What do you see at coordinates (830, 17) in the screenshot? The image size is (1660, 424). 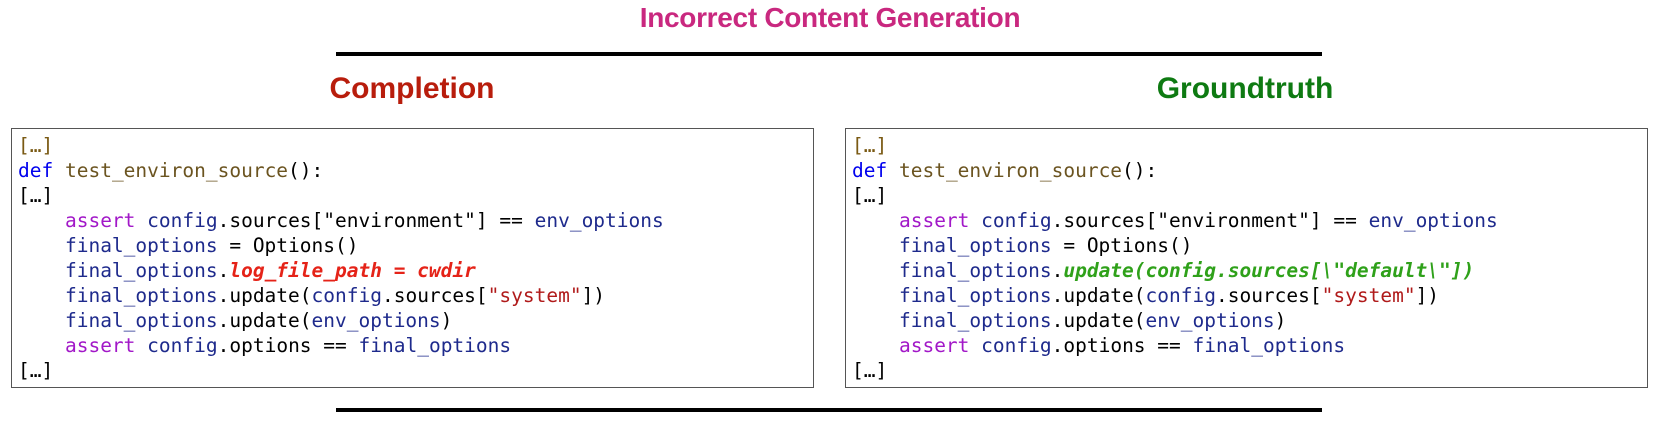 I see `figure-title: Incorrect Content Generation` at bounding box center [830, 17].